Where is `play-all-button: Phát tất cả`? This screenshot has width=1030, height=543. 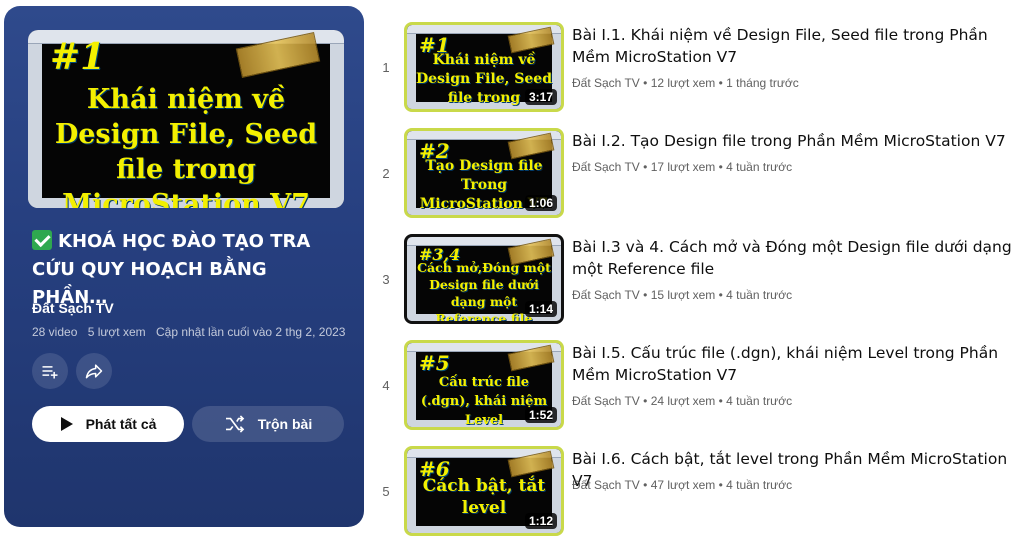 play-all-button: Phát tất cả is located at coordinates (108, 424).